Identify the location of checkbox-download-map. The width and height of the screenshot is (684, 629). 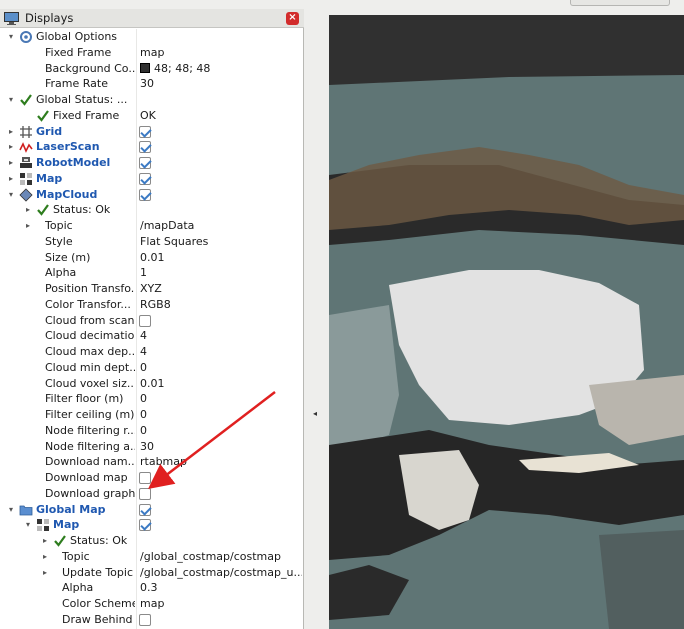
(145, 478).